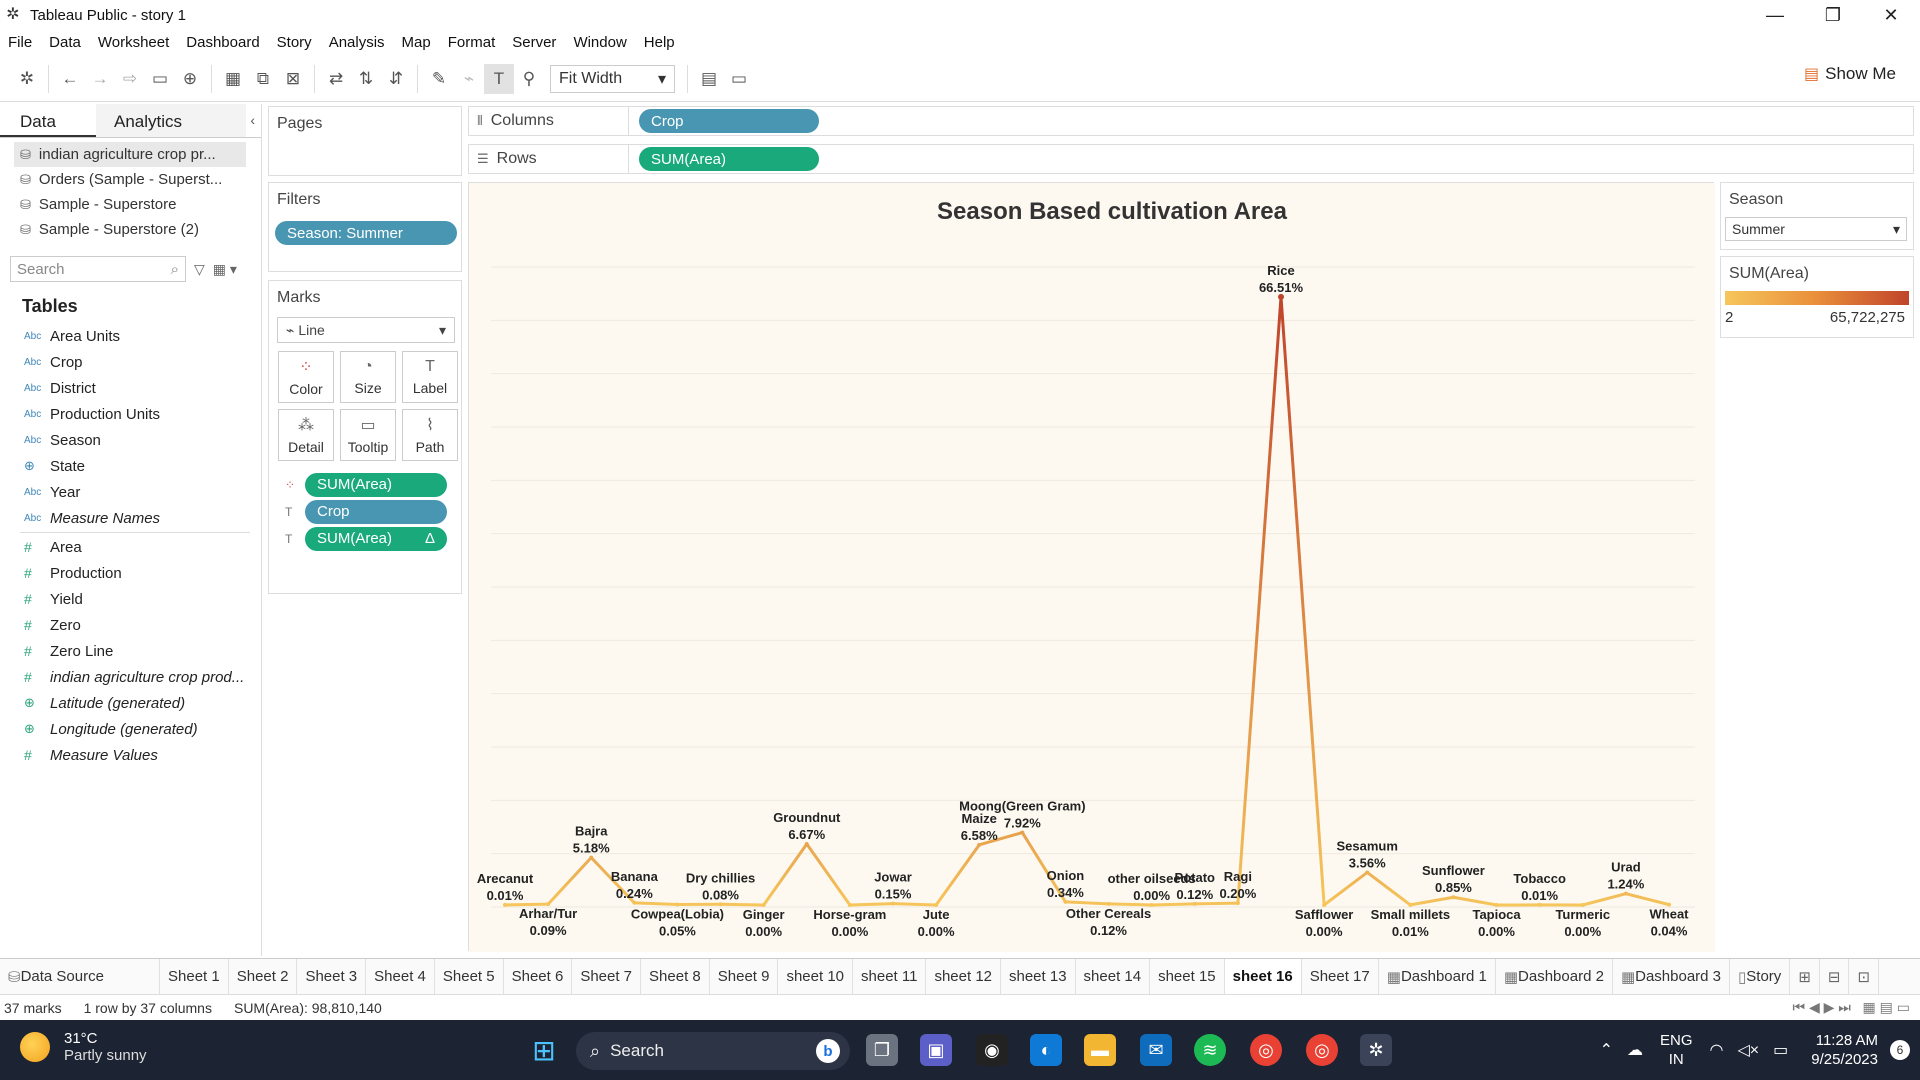 This screenshot has height=1080, width=1920. Describe the element at coordinates (225, 269) in the screenshot. I see `view-options-icon: ▦ ▾` at that location.